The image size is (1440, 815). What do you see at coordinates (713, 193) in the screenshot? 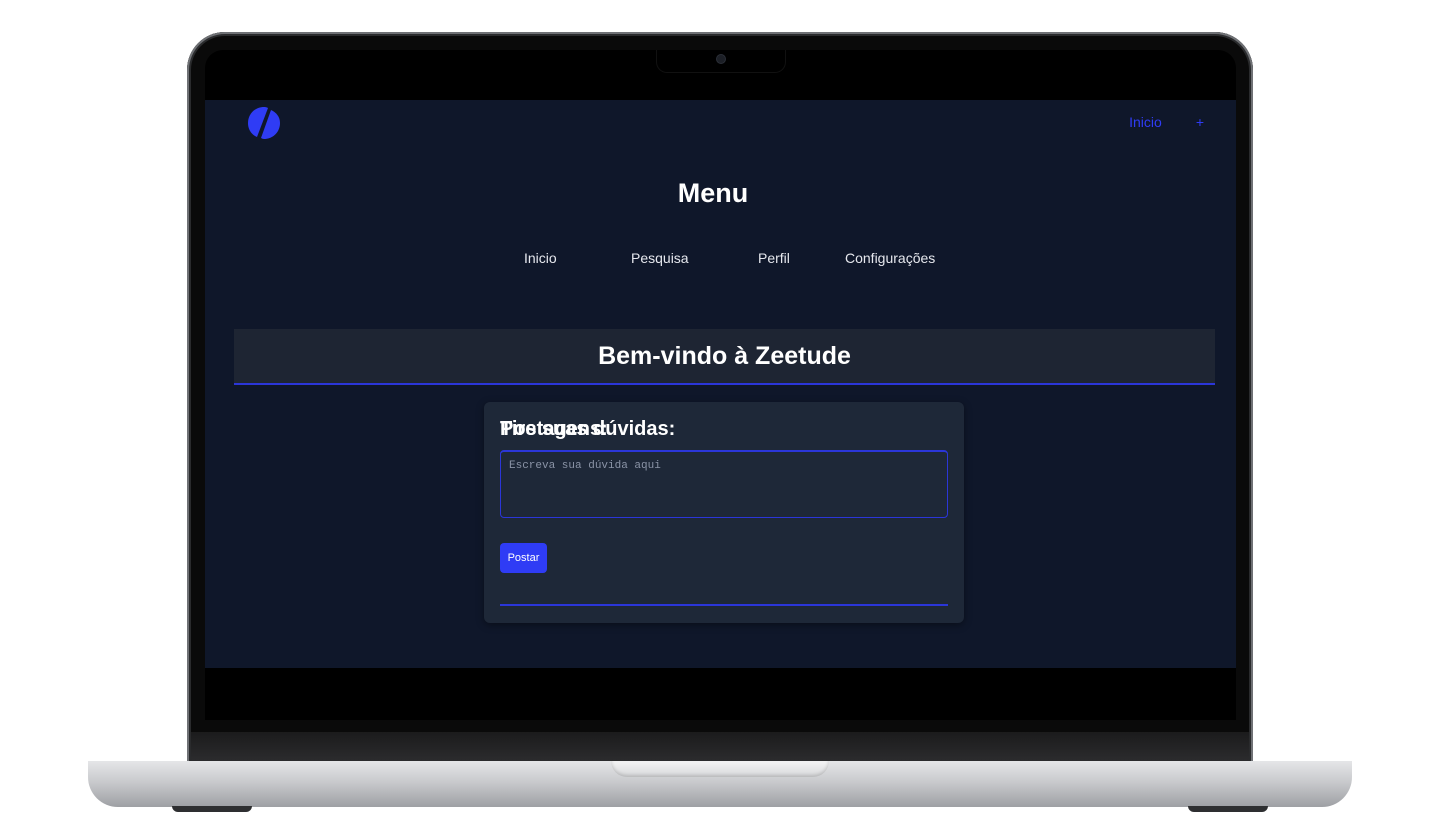
I see `menu-title: Menu` at bounding box center [713, 193].